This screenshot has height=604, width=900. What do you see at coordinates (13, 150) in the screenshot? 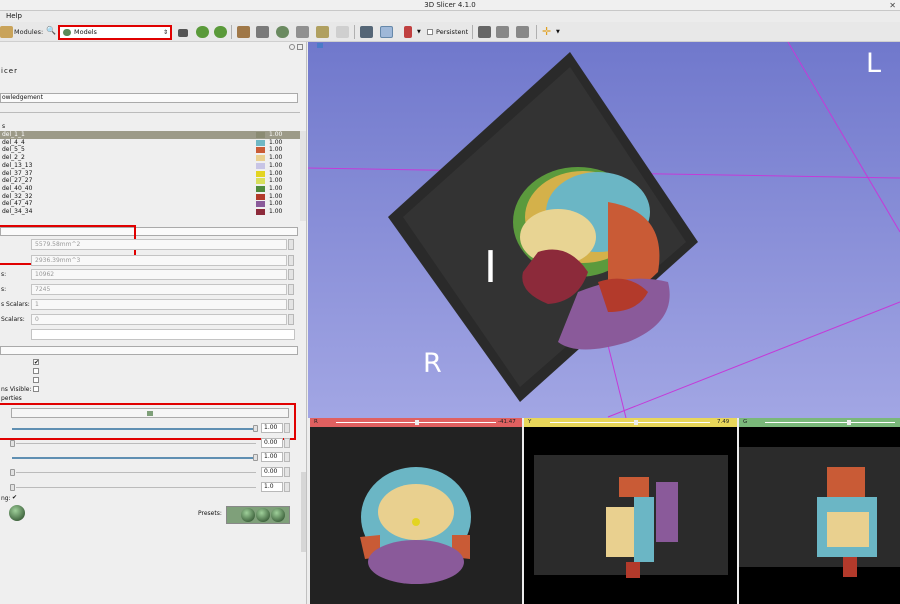
I see `model-name: del_5_5` at bounding box center [13, 150].